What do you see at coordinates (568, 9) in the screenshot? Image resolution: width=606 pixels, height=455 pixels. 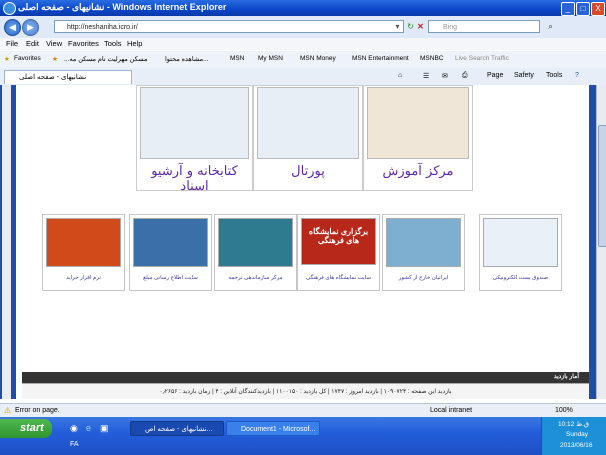 I see `minimize-button: _` at bounding box center [568, 9].